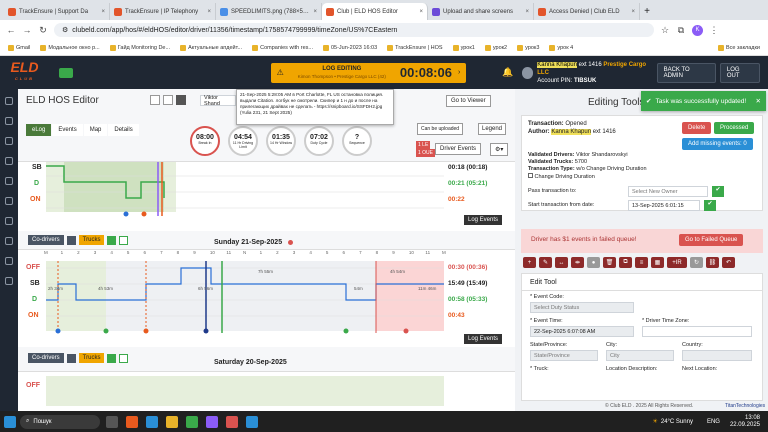 The image size is (768, 432). Describe the element at coordinates (657, 262) in the screenshot. I see `grid-icon: ▦` at that location.